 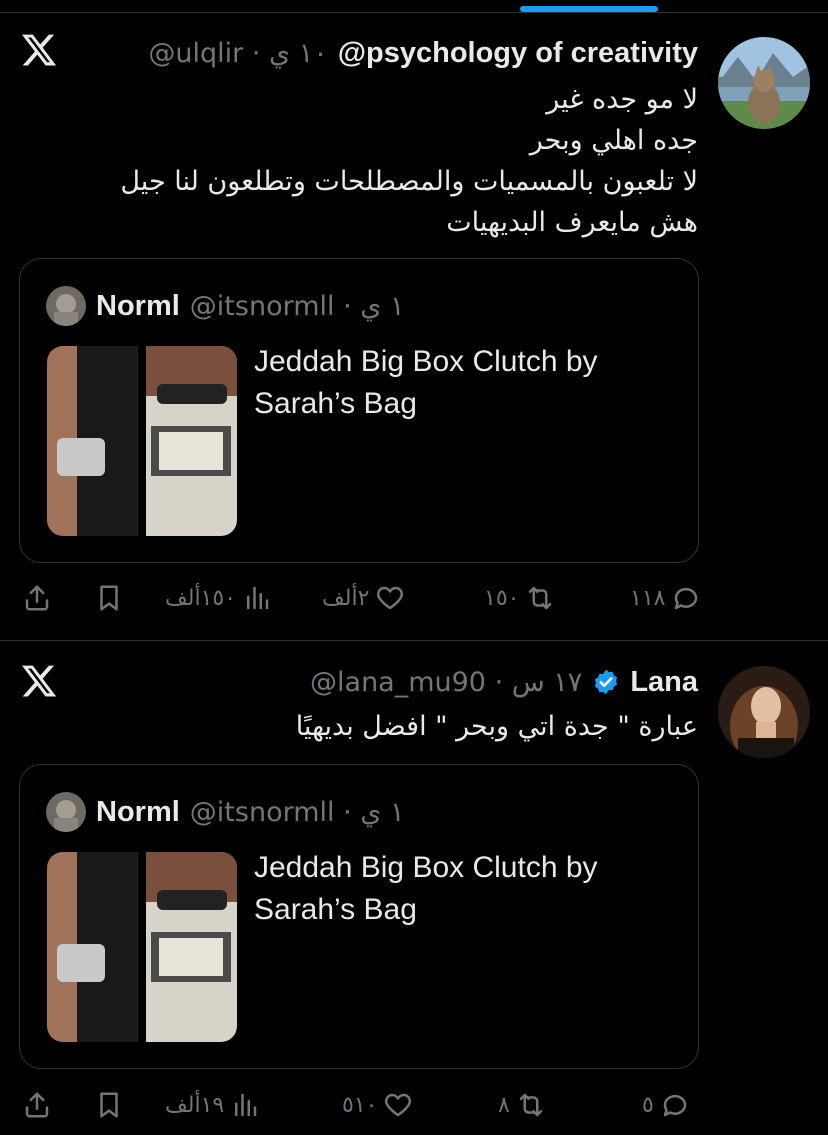 What do you see at coordinates (518, 53) in the screenshot?
I see `display-name: @psychology of creativity` at bounding box center [518, 53].